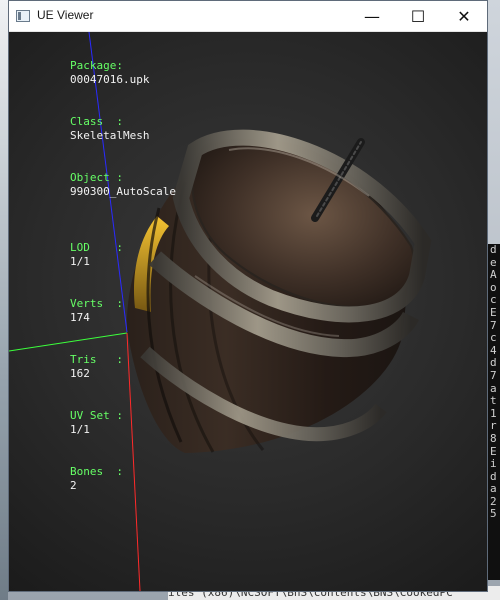 The width and height of the screenshot is (500, 600). Describe the element at coordinates (96, 415) in the screenshot. I see `hud-uvset-label: UV Set :` at that location.